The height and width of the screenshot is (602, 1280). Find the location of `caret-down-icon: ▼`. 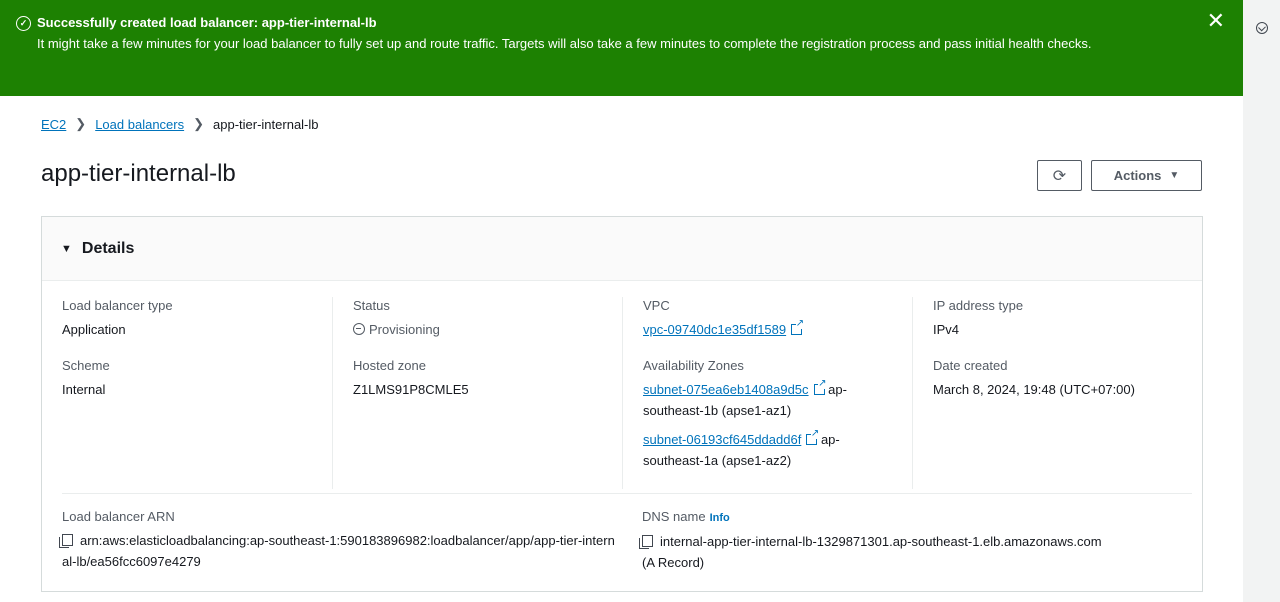

caret-down-icon: ▼ is located at coordinates (1174, 175).